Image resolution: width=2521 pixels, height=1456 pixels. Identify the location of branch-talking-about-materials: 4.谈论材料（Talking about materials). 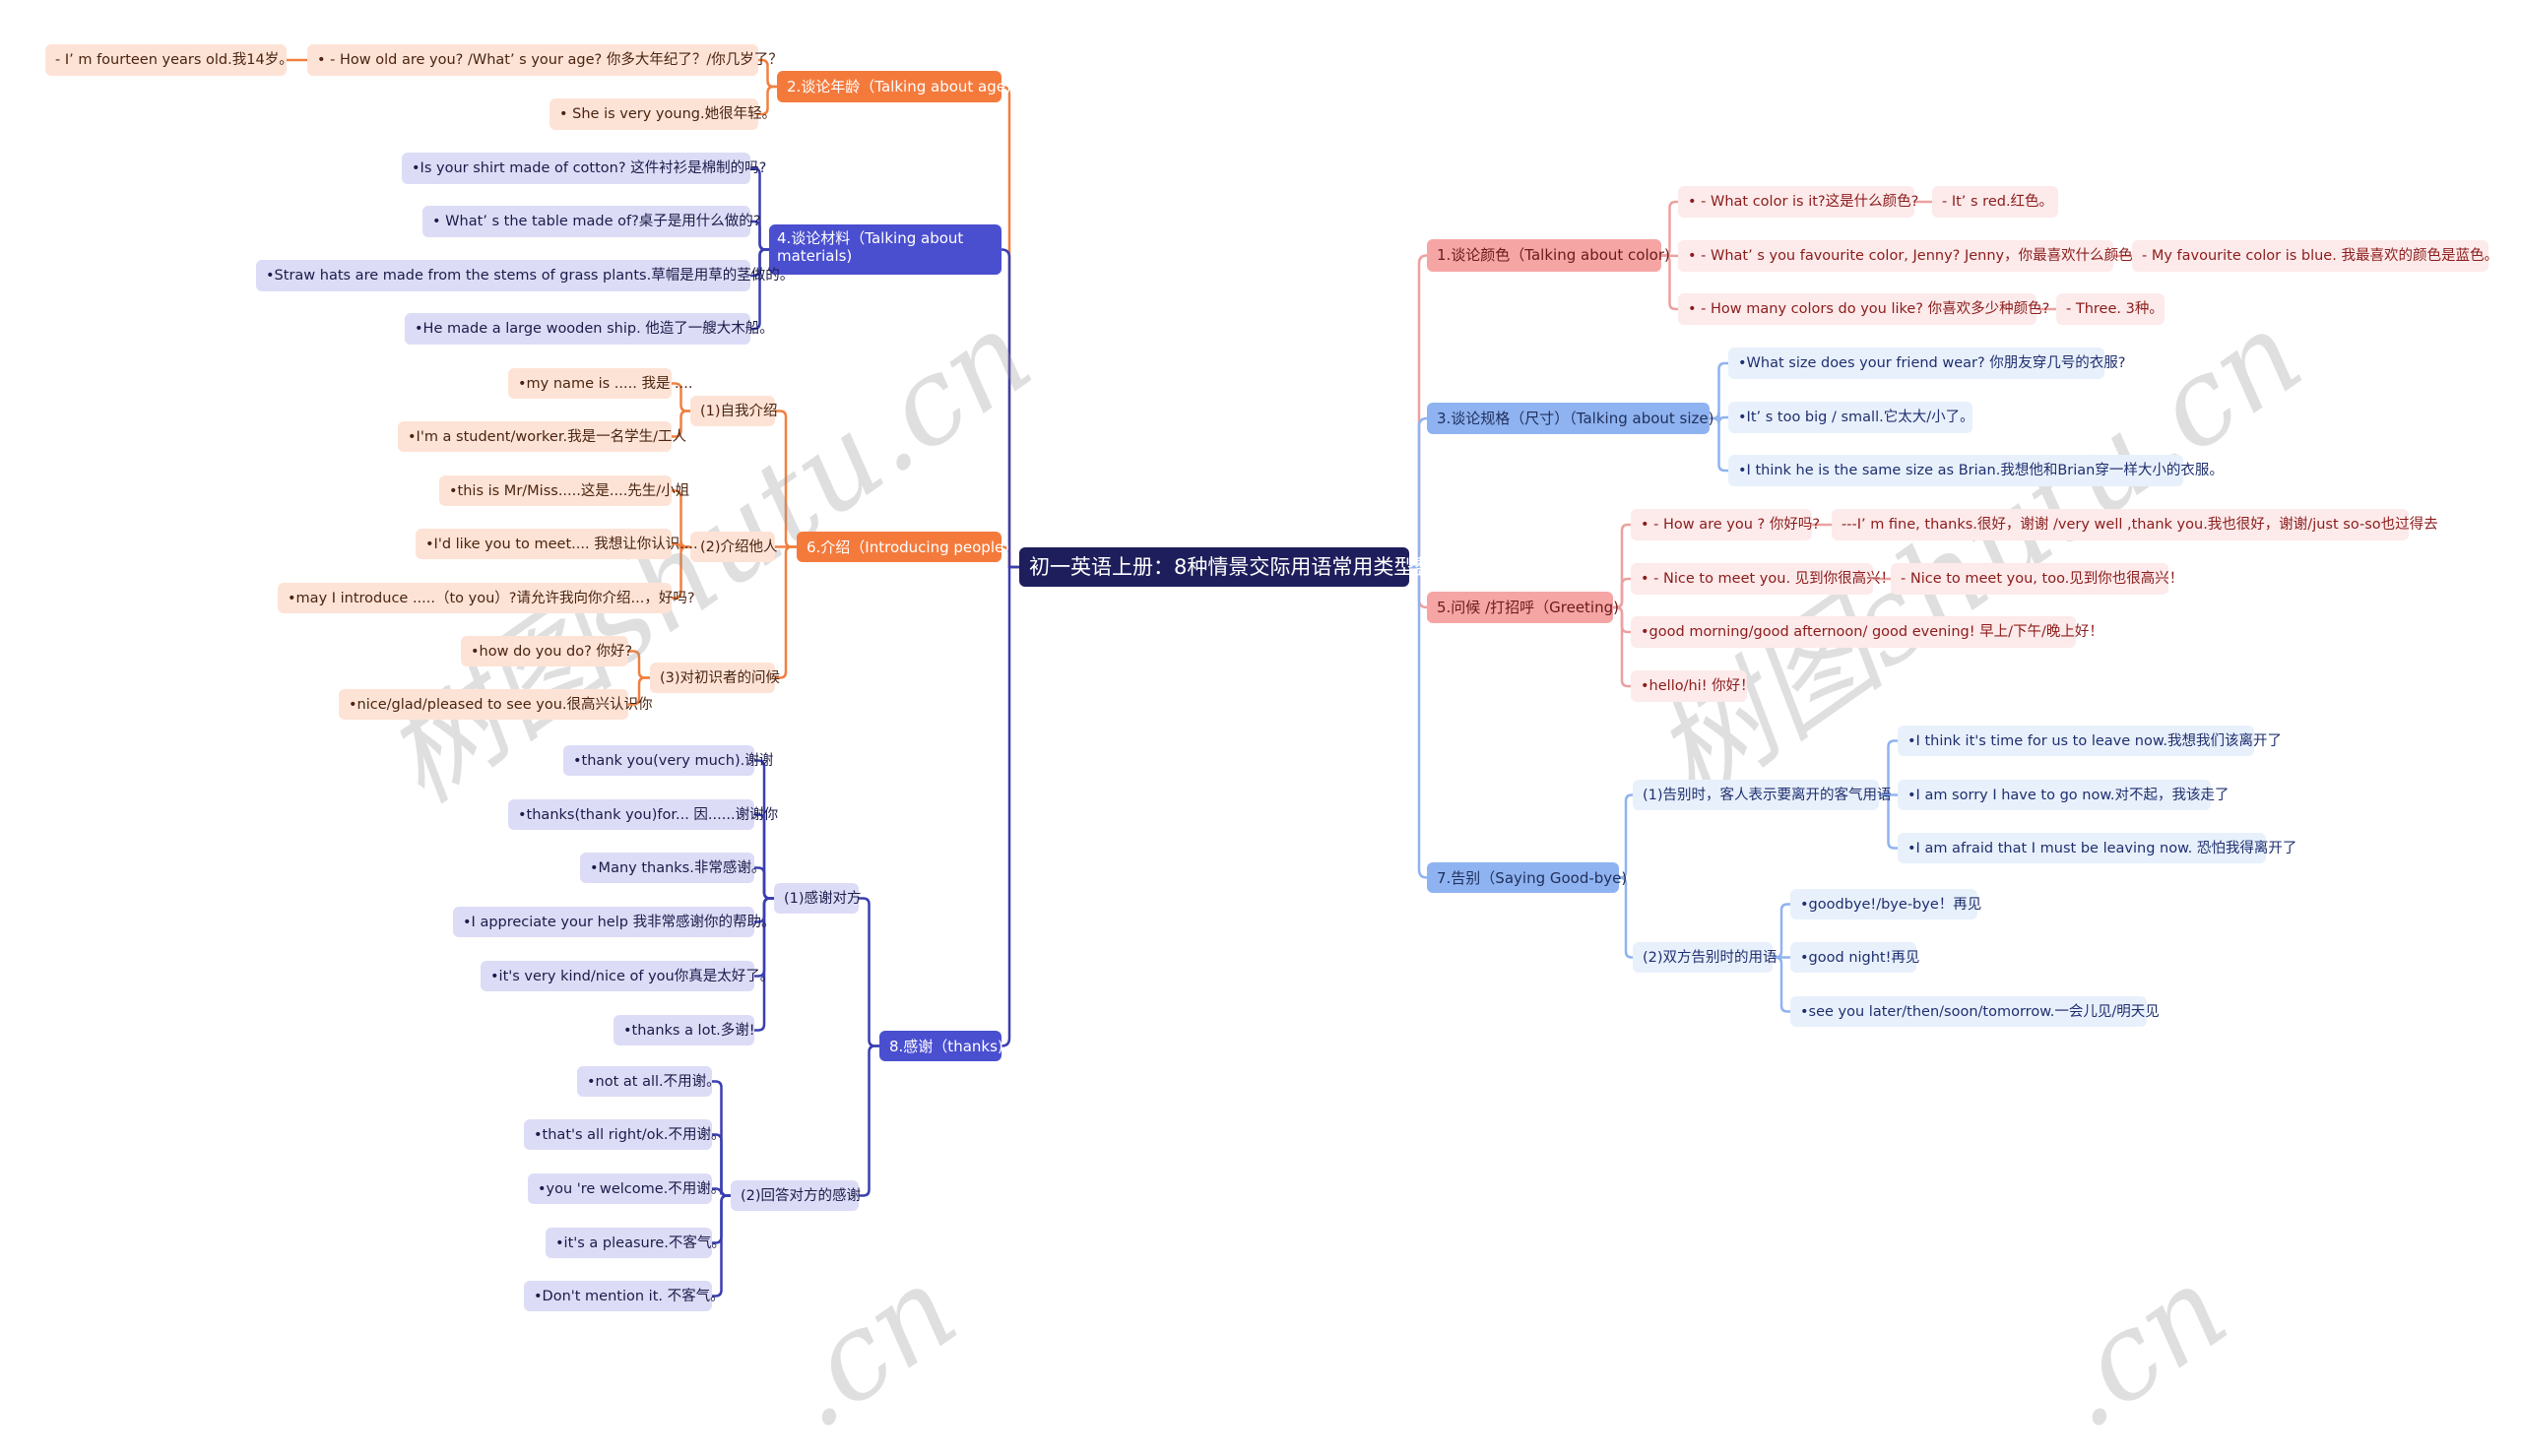
(885, 249).